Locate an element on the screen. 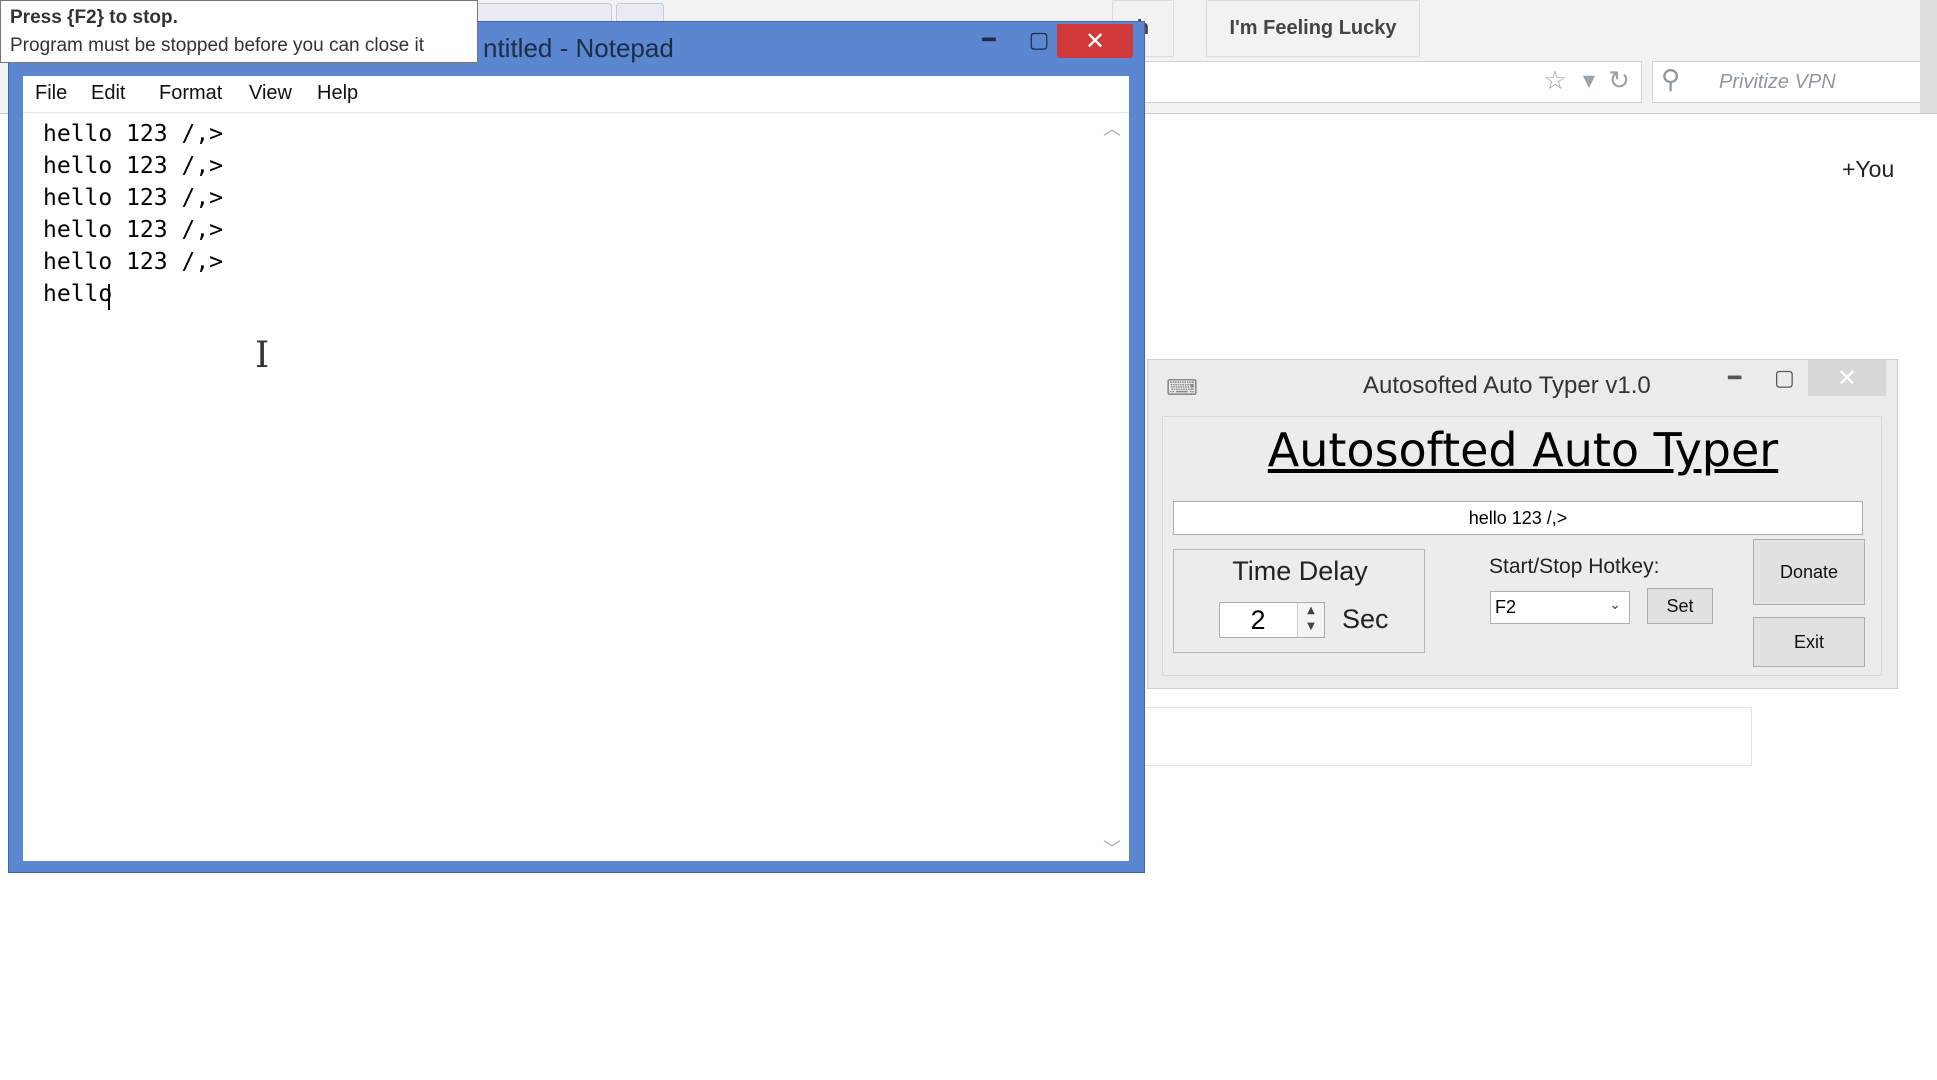 The height and width of the screenshot is (1080, 1937). time-delay-group: Time Delay 2 ▲ ▼ Sec is located at coordinates (1299, 601).